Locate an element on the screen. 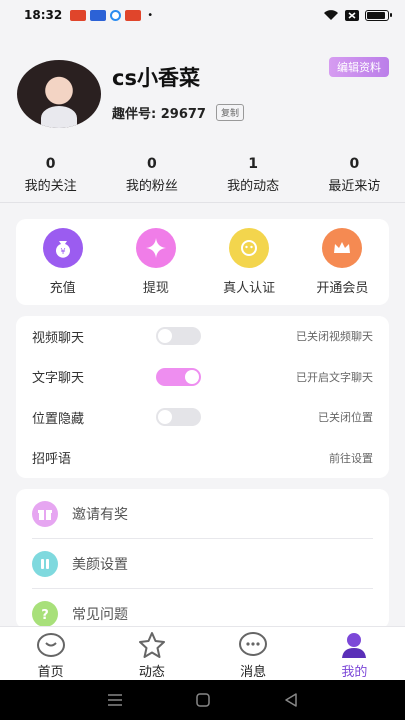 The height and width of the screenshot is (720, 405). stats-row: 0 我的关注 0 我的粉丝 1 我的动态 0 最近来访 is located at coordinates (202, 175).